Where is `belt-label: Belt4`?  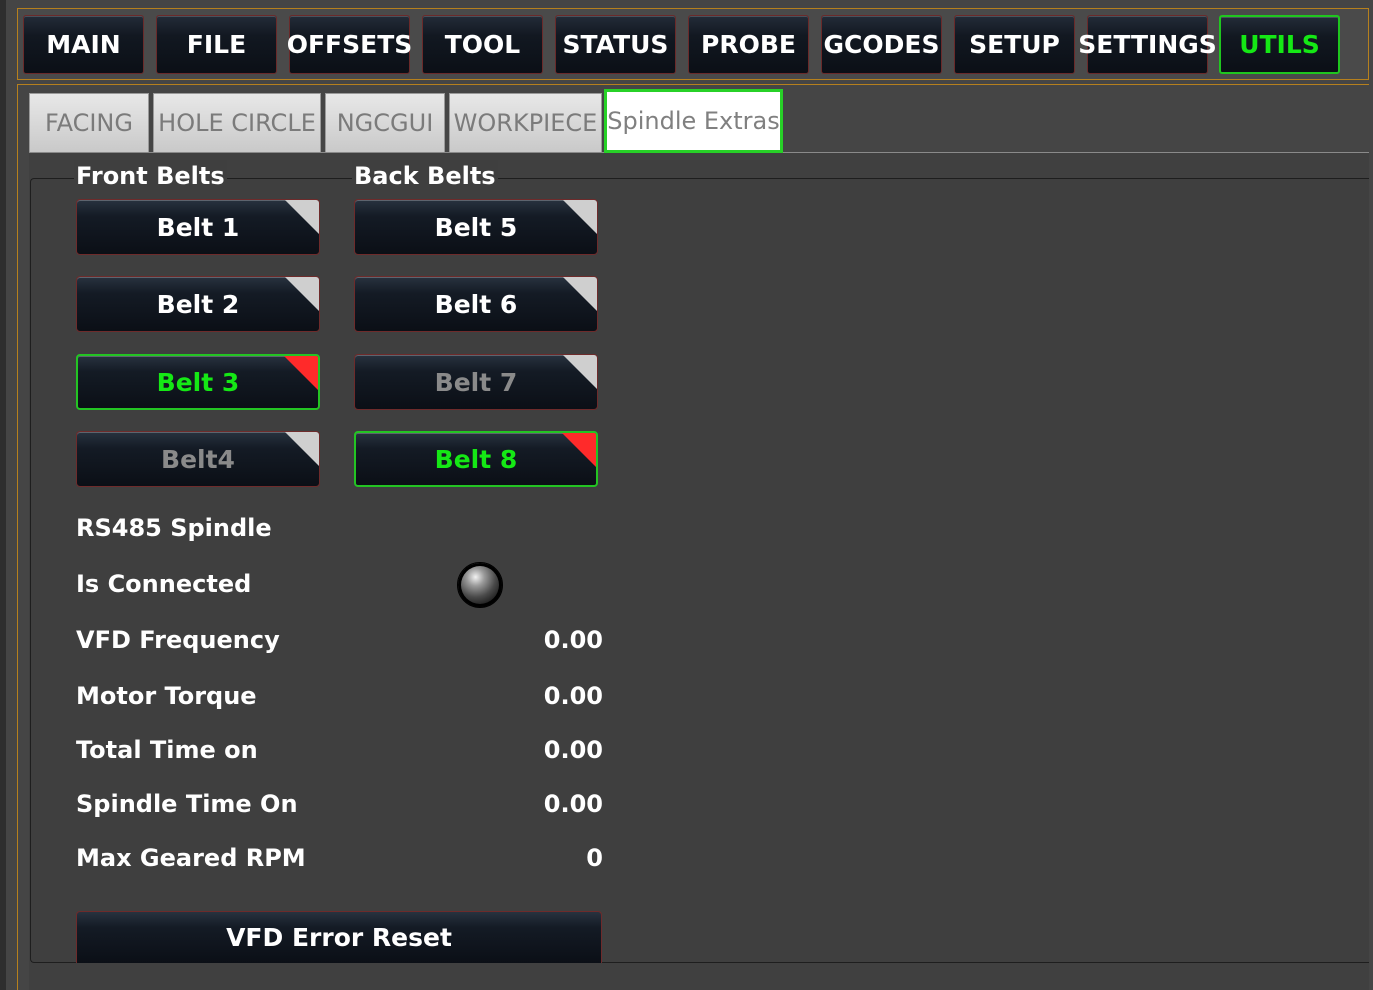
belt-label: Belt4 is located at coordinates (198, 459).